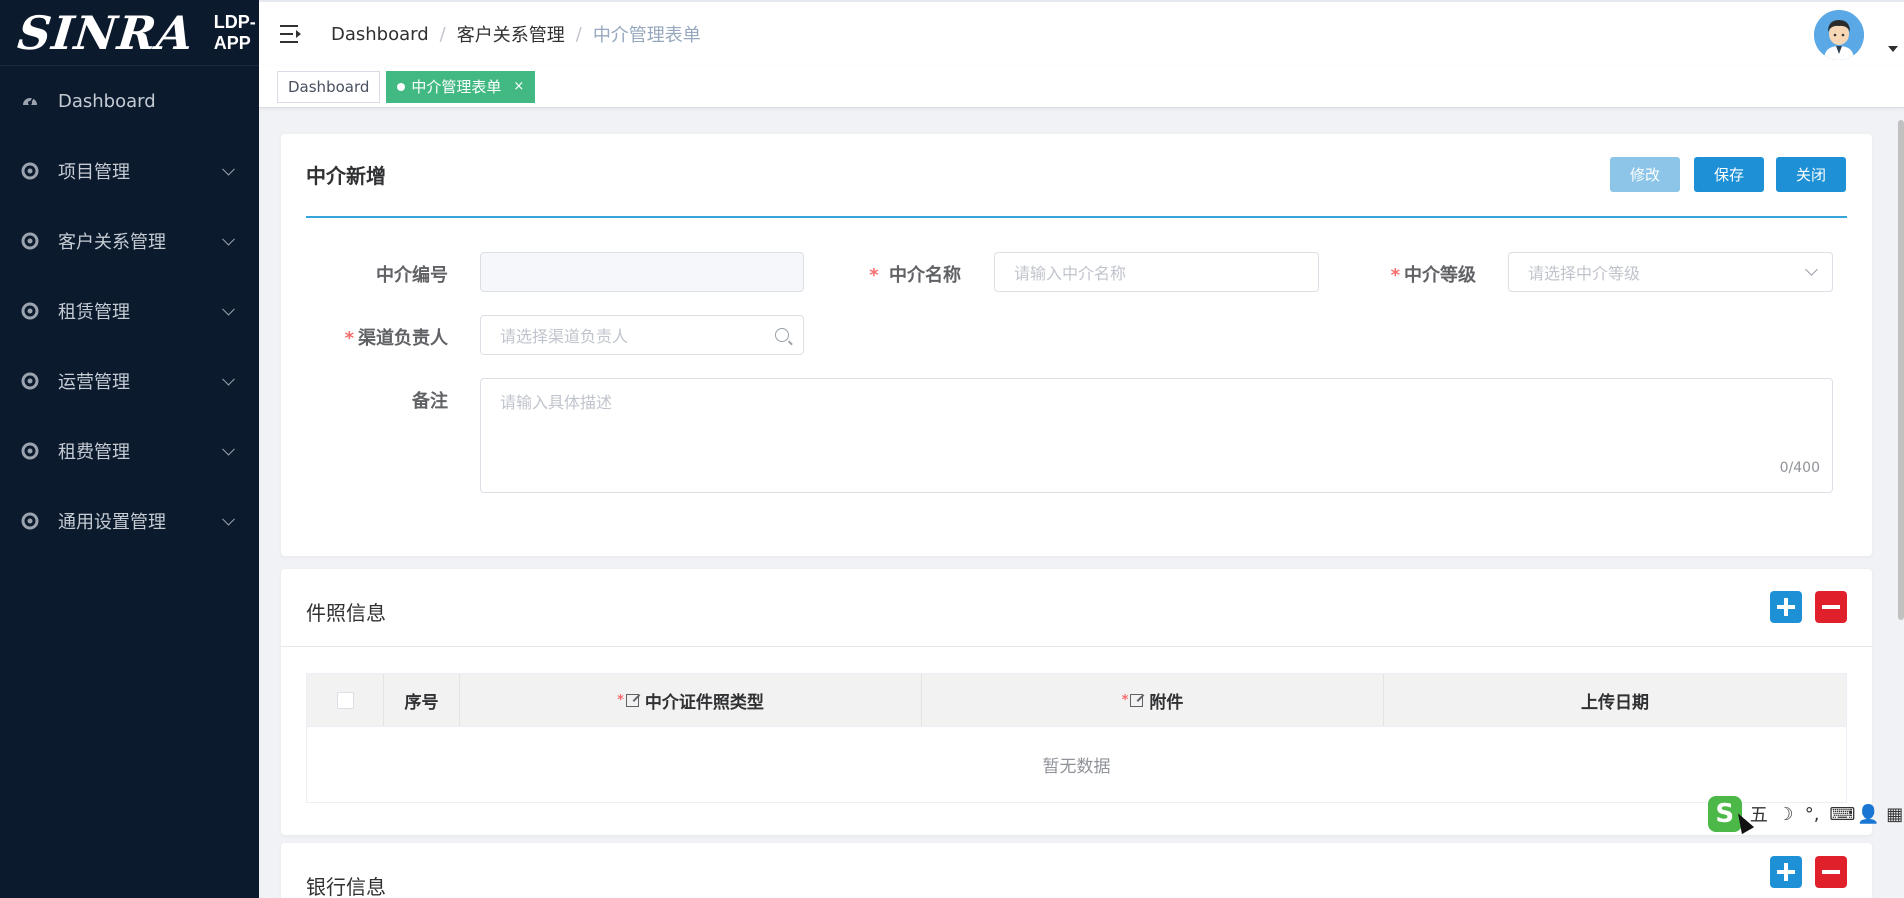 Image resolution: width=1904 pixels, height=898 pixels. What do you see at coordinates (412, 275) in the screenshot?
I see `agent-code-label: 中介编号` at bounding box center [412, 275].